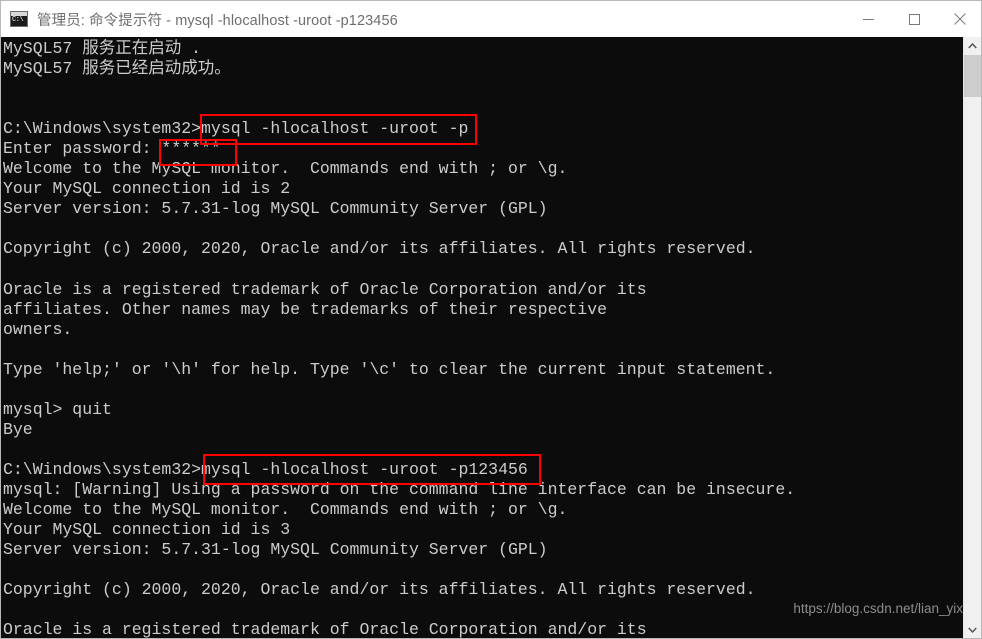 The height and width of the screenshot is (639, 982). Describe the element at coordinates (868, 19) in the screenshot. I see `minimize-button` at that location.